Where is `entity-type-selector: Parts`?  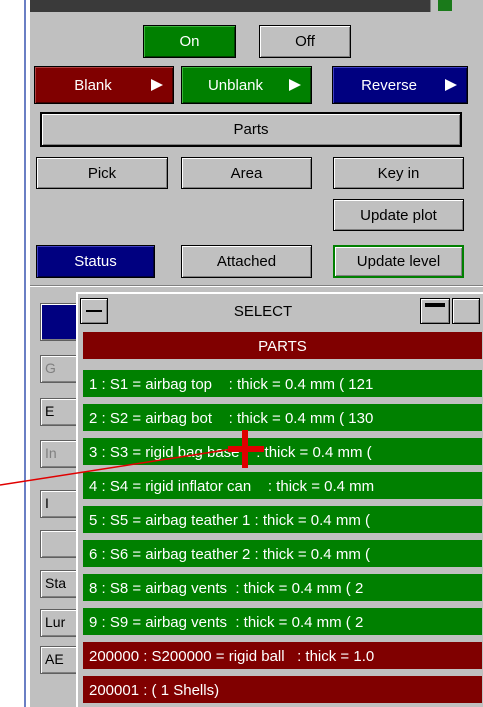 entity-type-selector: Parts is located at coordinates (251, 129).